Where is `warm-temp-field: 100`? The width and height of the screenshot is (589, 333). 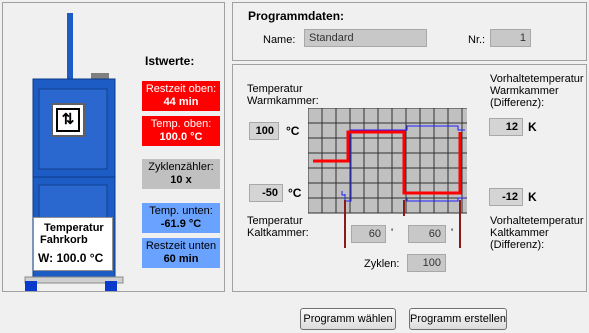 warm-temp-field: 100 is located at coordinates (264, 131).